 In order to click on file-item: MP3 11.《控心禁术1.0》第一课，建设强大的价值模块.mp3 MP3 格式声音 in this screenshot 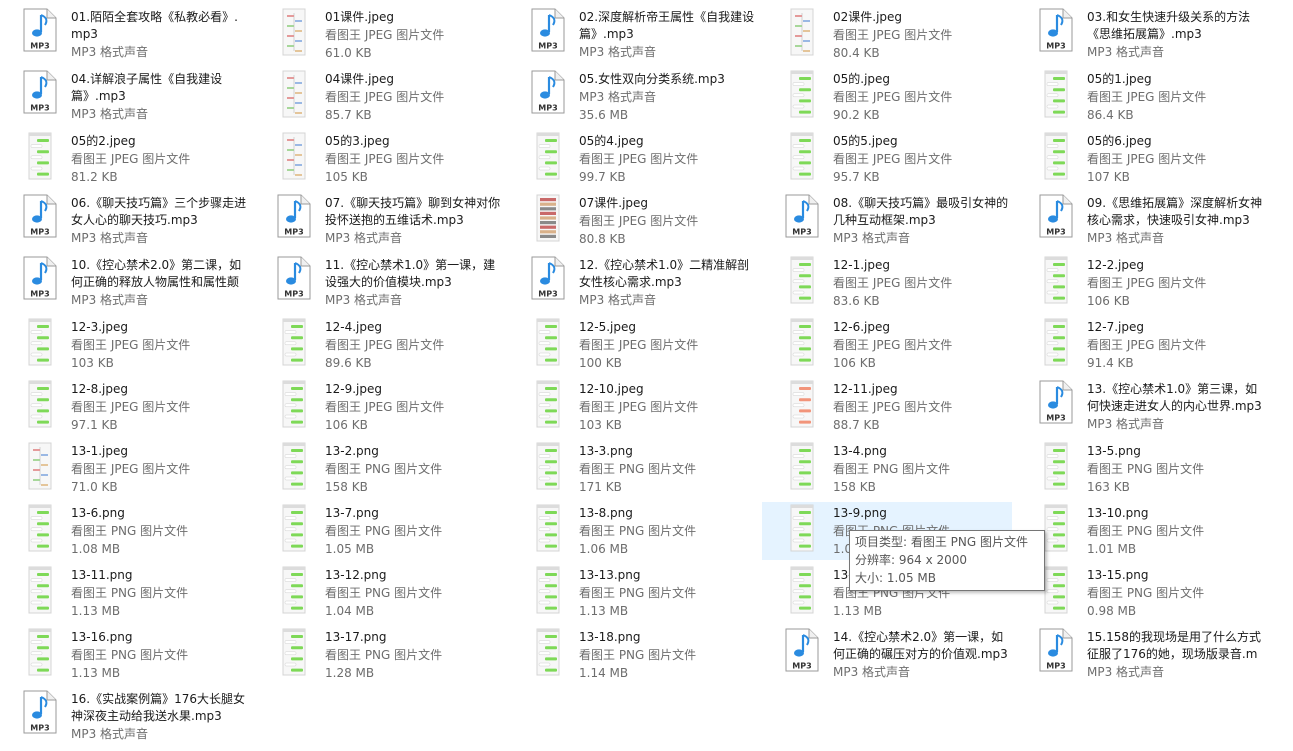, I will do `click(379, 283)`.